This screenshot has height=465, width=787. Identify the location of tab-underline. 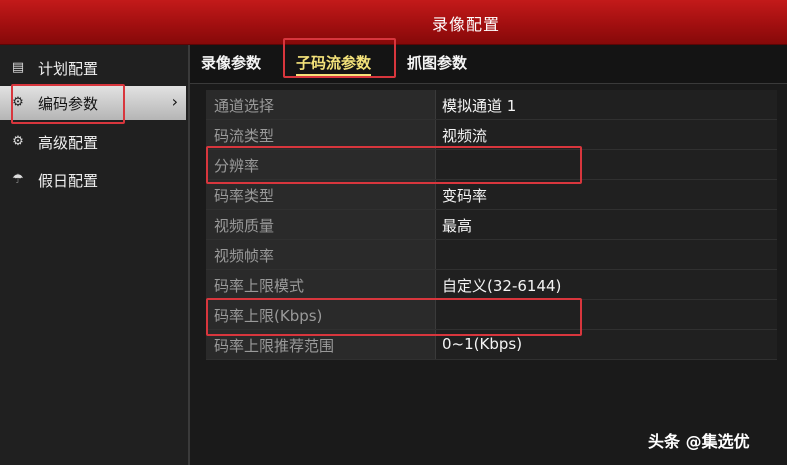
(334, 75).